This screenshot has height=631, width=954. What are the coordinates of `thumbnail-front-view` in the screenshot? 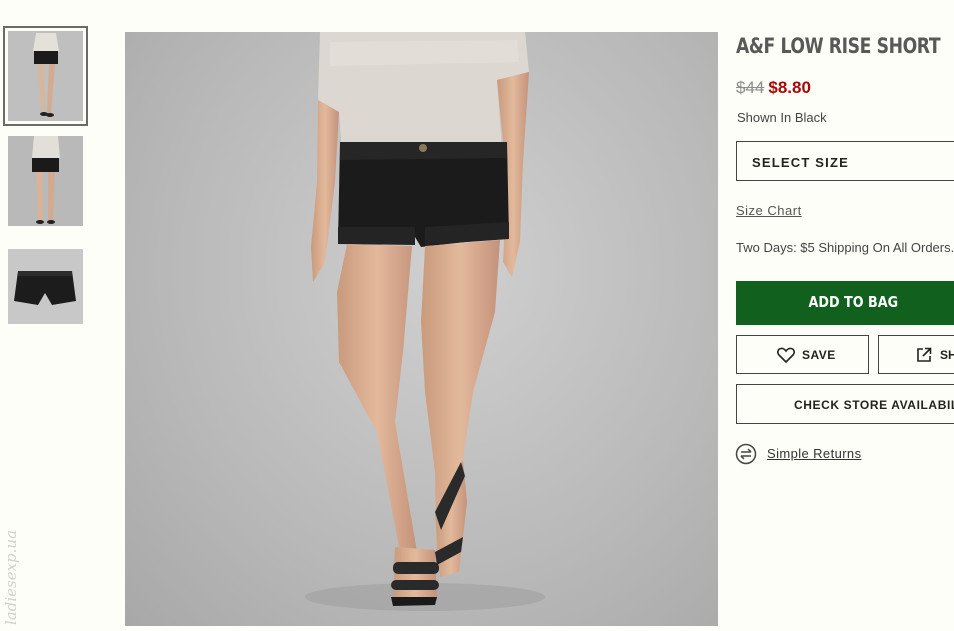 It's located at (45, 76).